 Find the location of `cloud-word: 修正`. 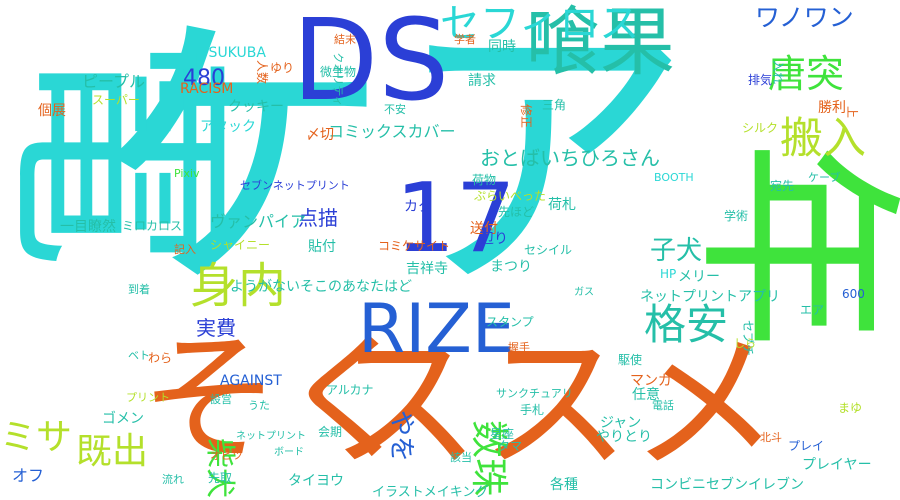

cloud-word: 修正 is located at coordinates (526, 116).